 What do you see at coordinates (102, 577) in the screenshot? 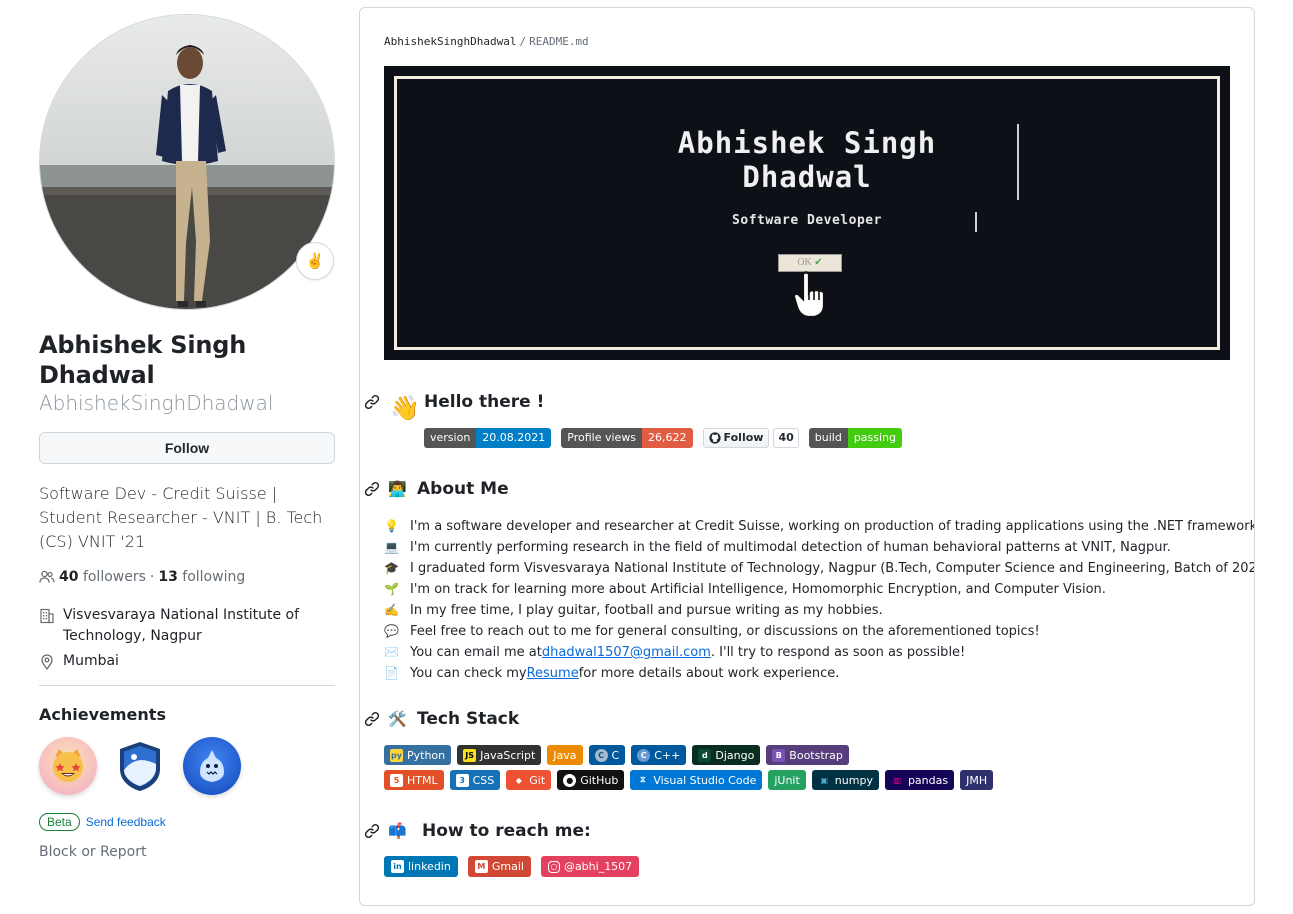
I see `followers-link: 40 followers` at bounding box center [102, 577].